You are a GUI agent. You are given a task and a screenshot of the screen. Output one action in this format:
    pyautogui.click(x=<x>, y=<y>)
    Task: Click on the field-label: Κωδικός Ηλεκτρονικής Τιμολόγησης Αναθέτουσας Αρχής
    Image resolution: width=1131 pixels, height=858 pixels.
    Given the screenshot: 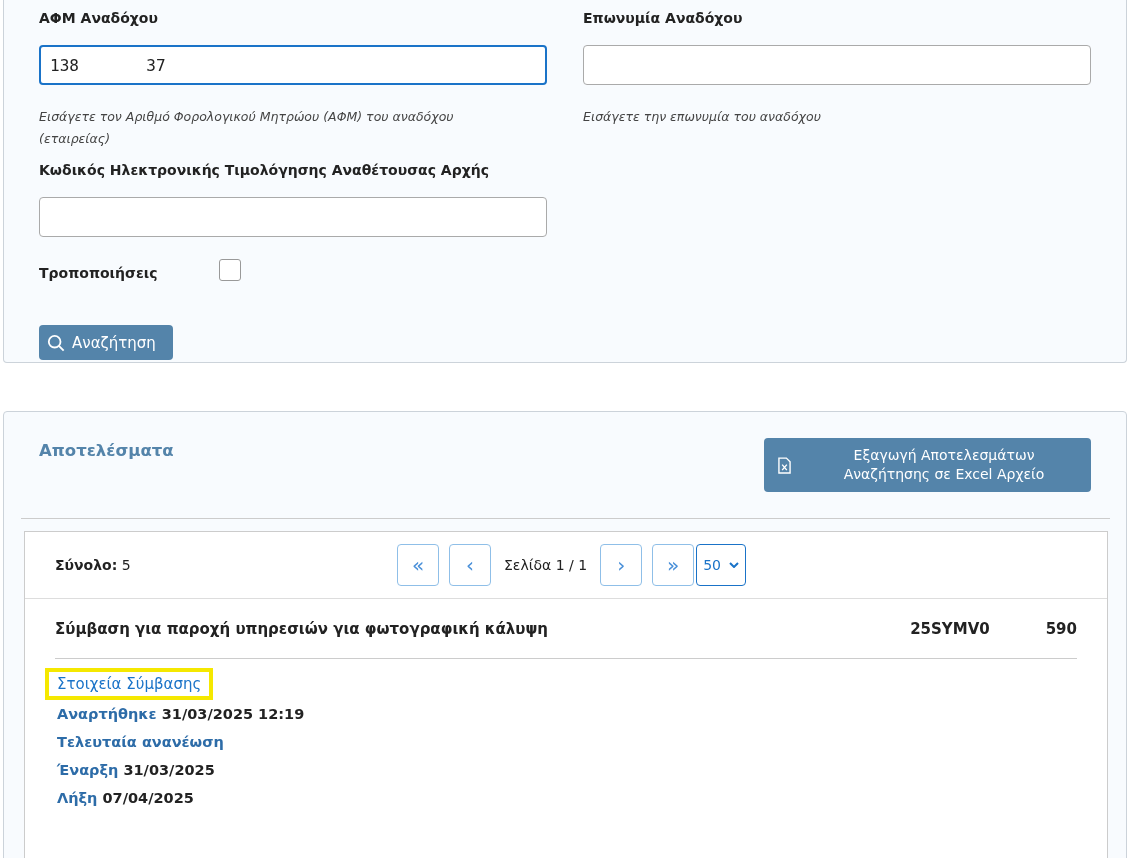 What is the action you would take?
    pyautogui.click(x=264, y=170)
    